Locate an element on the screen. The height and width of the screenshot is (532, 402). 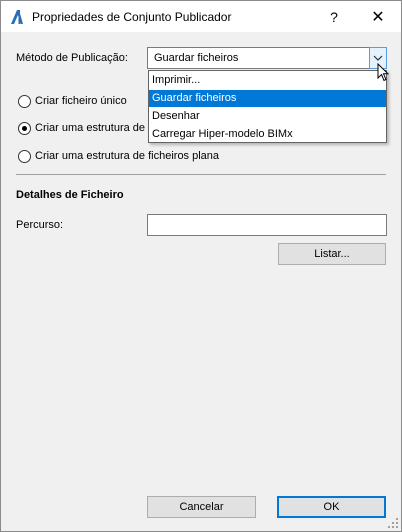
radio-folder-structure-label: Criar uma estrutura de is located at coordinates (90, 128).